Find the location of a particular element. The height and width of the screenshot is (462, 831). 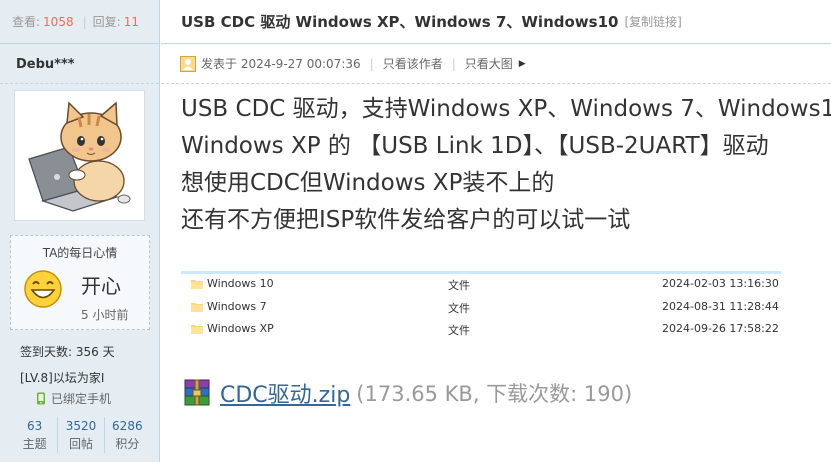

counter-value: 6286 is located at coordinates (127, 426).